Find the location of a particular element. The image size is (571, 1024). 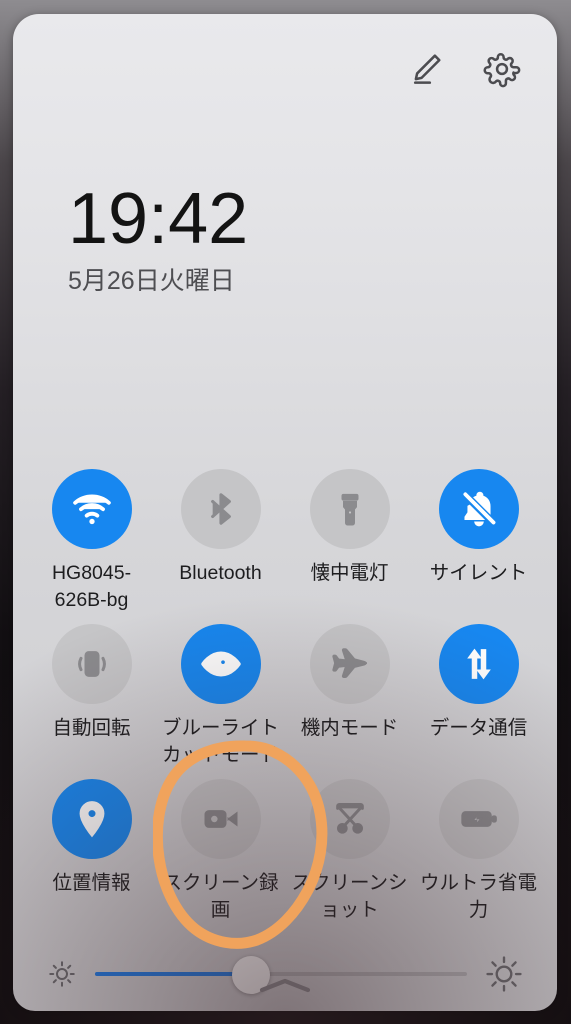

toggle-label: Bluetooth is located at coordinates (220, 573).